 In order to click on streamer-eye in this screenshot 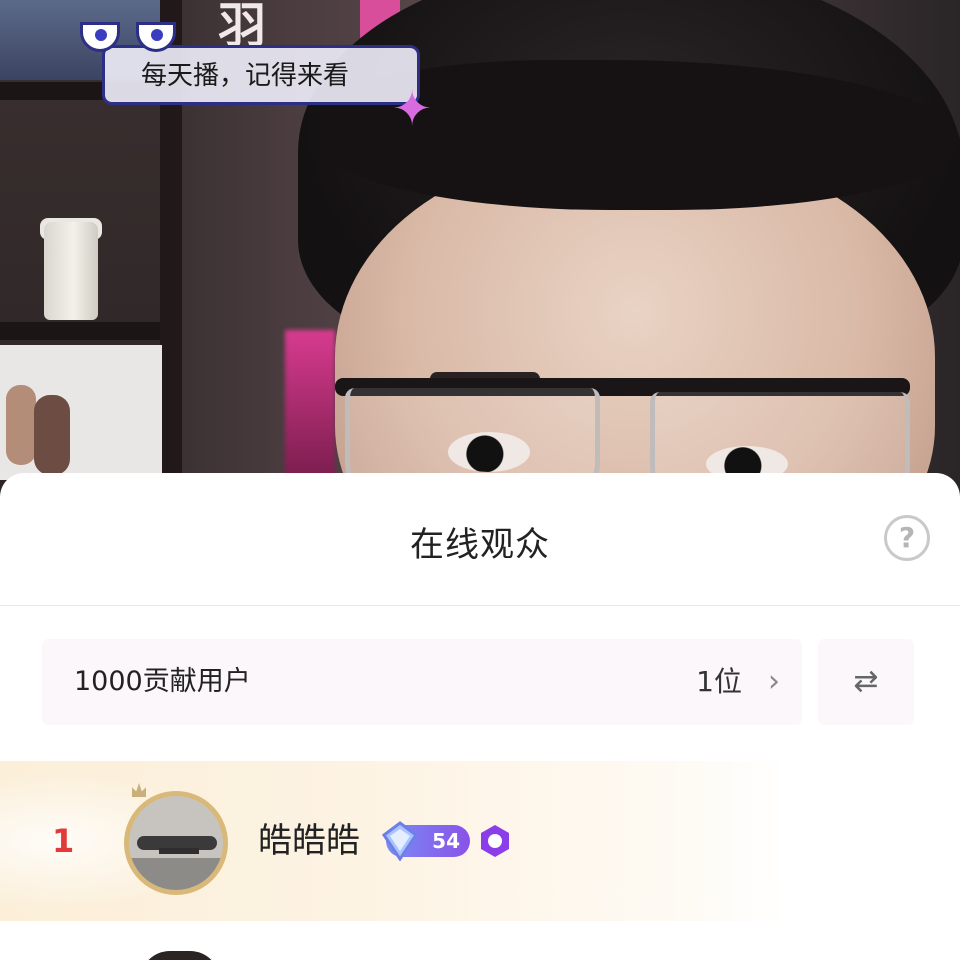, I will do `click(489, 452)`.